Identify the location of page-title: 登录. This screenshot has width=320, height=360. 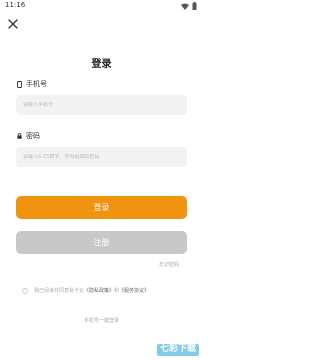
(101, 64).